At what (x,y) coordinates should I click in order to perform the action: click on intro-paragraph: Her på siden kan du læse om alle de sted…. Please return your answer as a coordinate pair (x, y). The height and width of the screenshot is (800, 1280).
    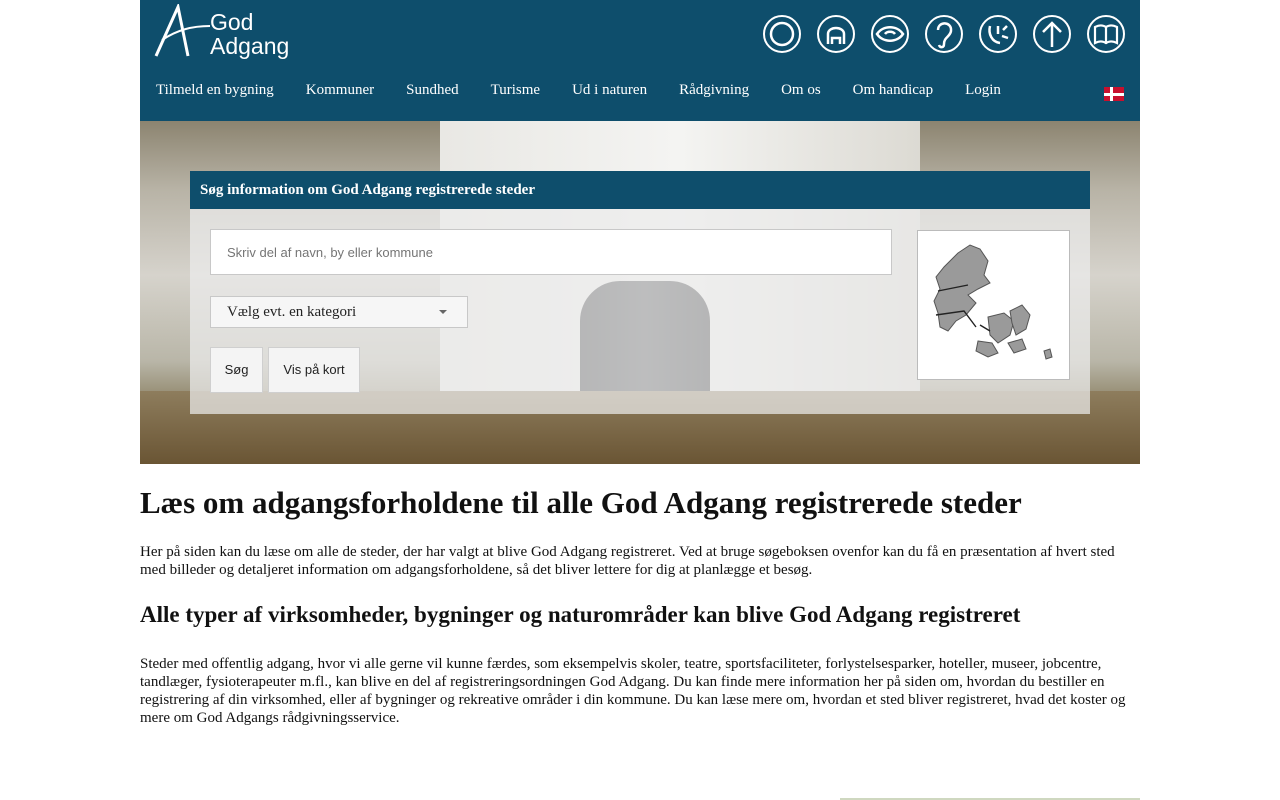
    Looking at the image, I should click on (627, 561).